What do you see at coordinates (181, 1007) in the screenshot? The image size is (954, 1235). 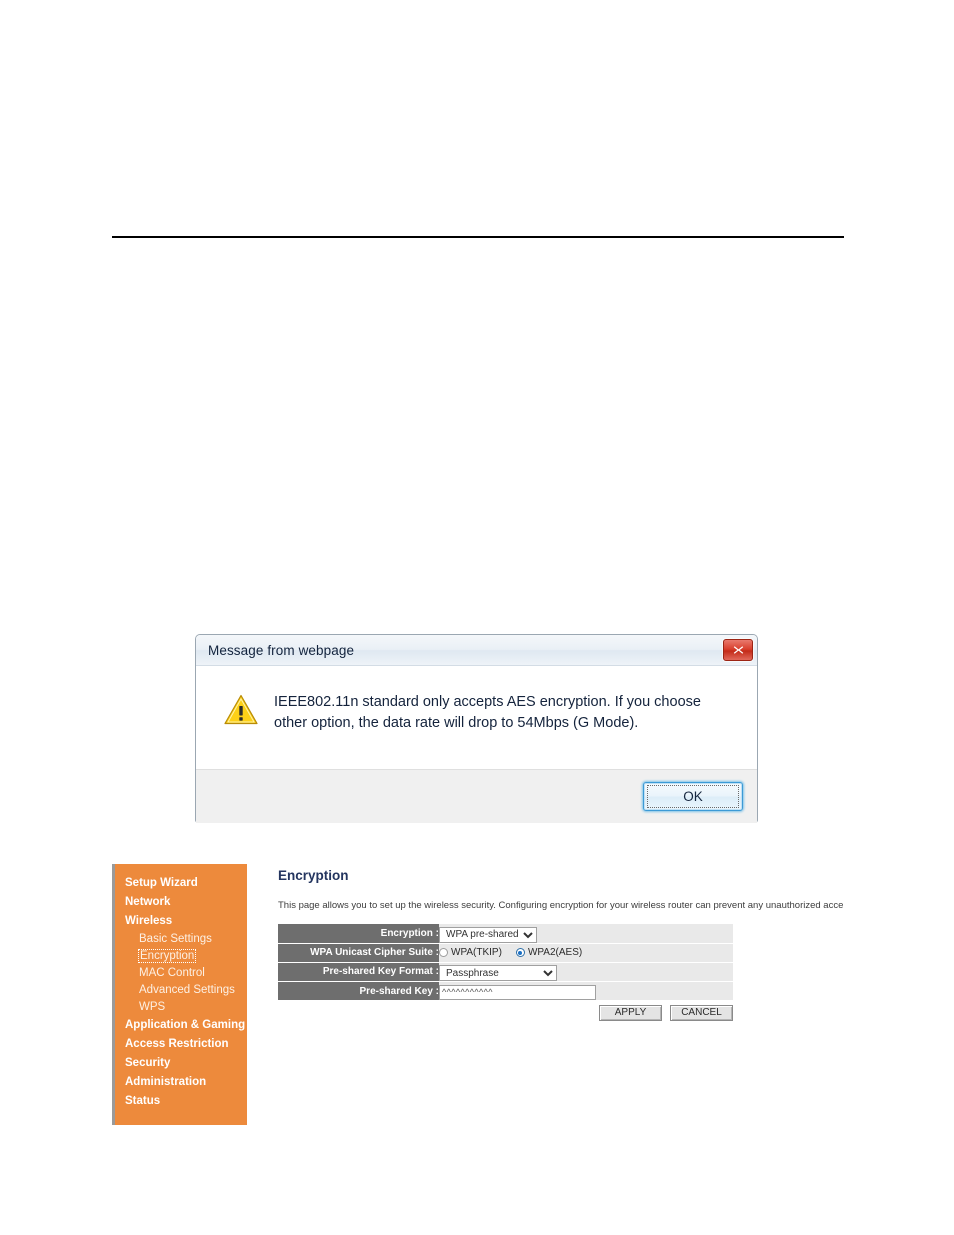 I see `sidebar-item-wps: WPS` at bounding box center [181, 1007].